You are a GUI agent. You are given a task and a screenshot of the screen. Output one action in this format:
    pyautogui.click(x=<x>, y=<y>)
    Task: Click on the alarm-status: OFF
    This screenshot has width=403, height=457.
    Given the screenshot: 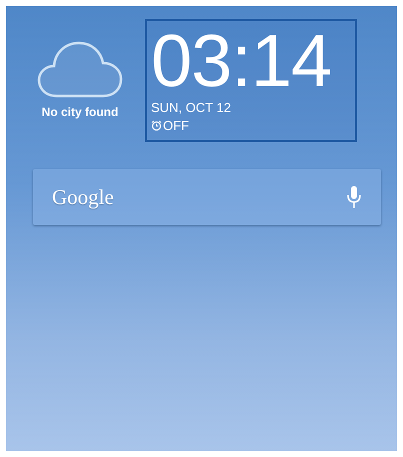 What is the action you would take?
    pyautogui.click(x=176, y=125)
    